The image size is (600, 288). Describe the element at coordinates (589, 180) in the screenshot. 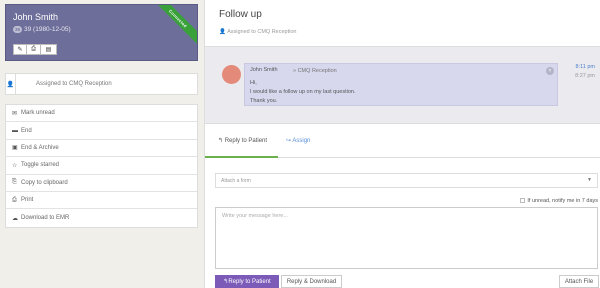

I see `chevron-down-icon: ▼` at that location.